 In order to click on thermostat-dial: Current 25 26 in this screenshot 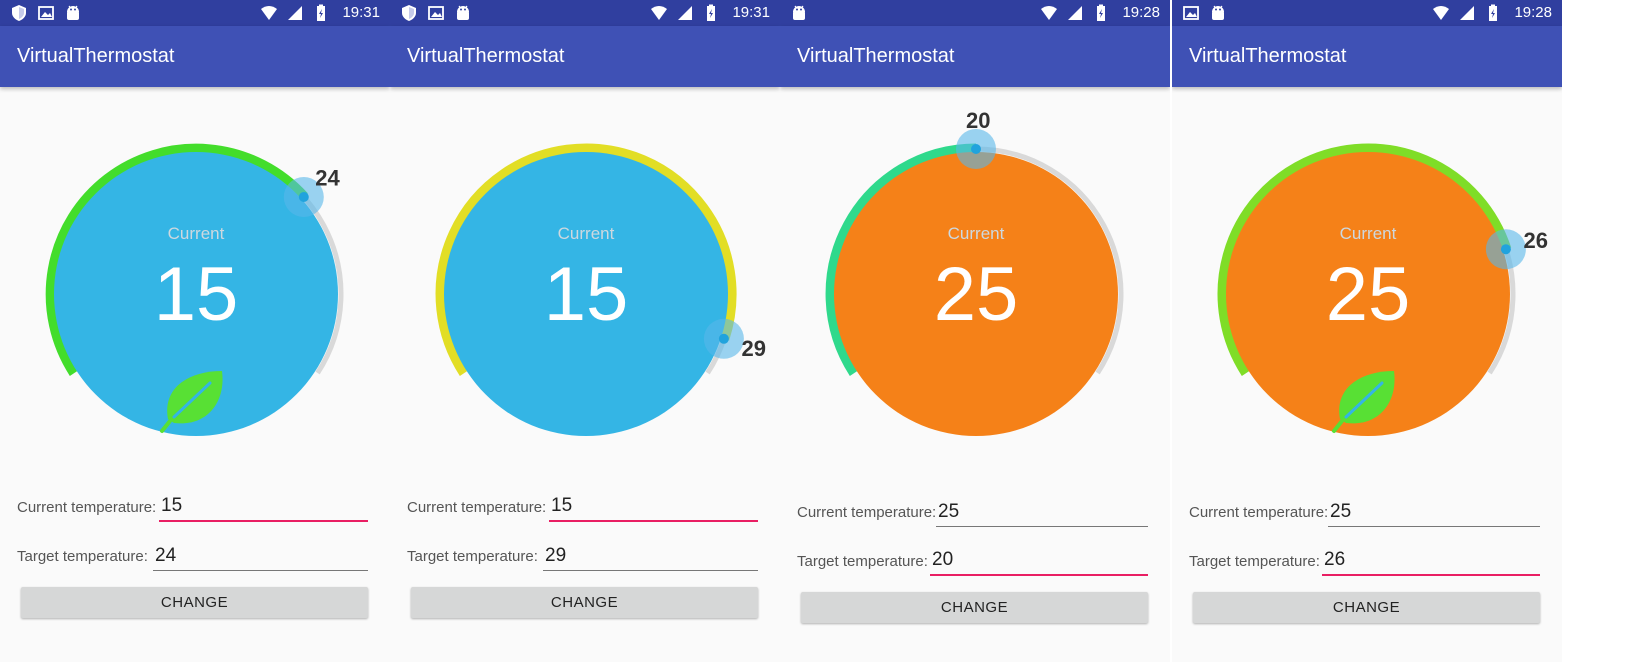, I will do `click(1379, 287)`.